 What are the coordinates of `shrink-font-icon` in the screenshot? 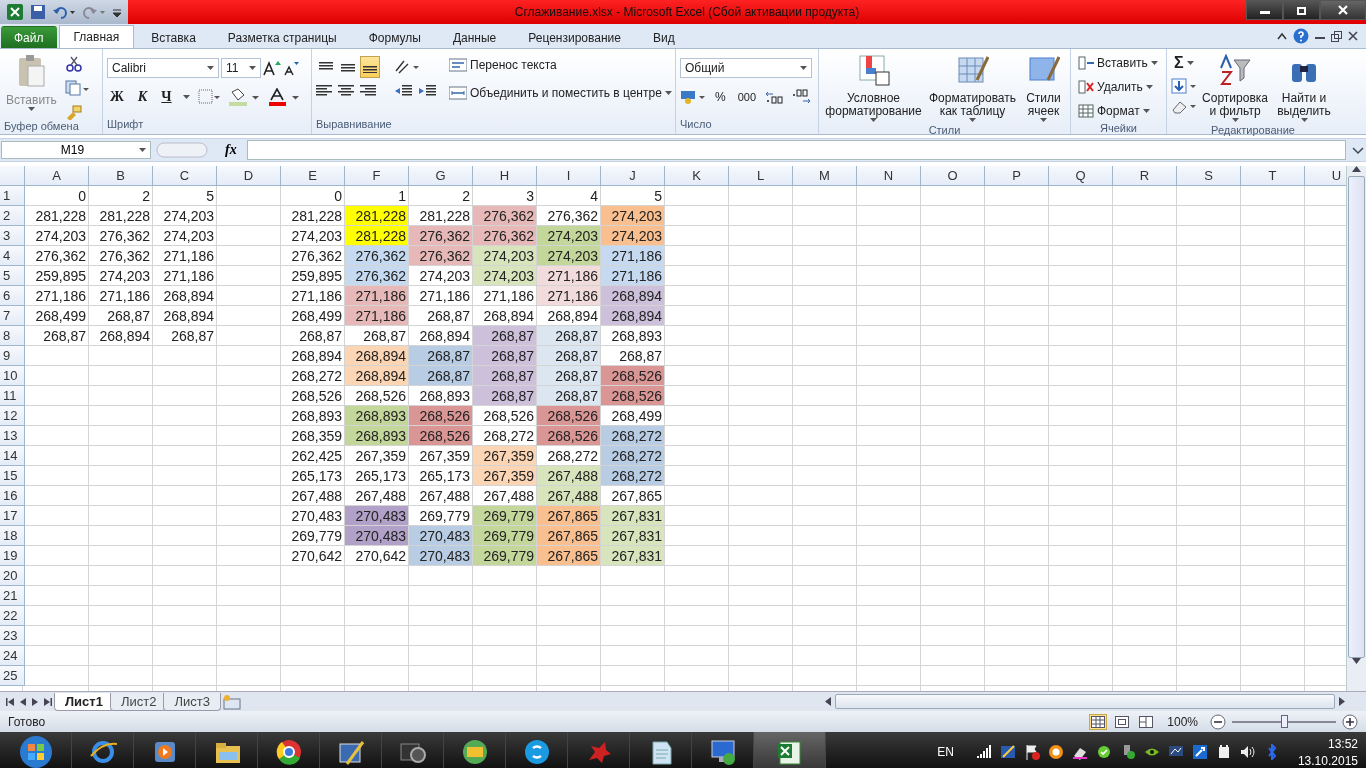 It's located at (291, 68).